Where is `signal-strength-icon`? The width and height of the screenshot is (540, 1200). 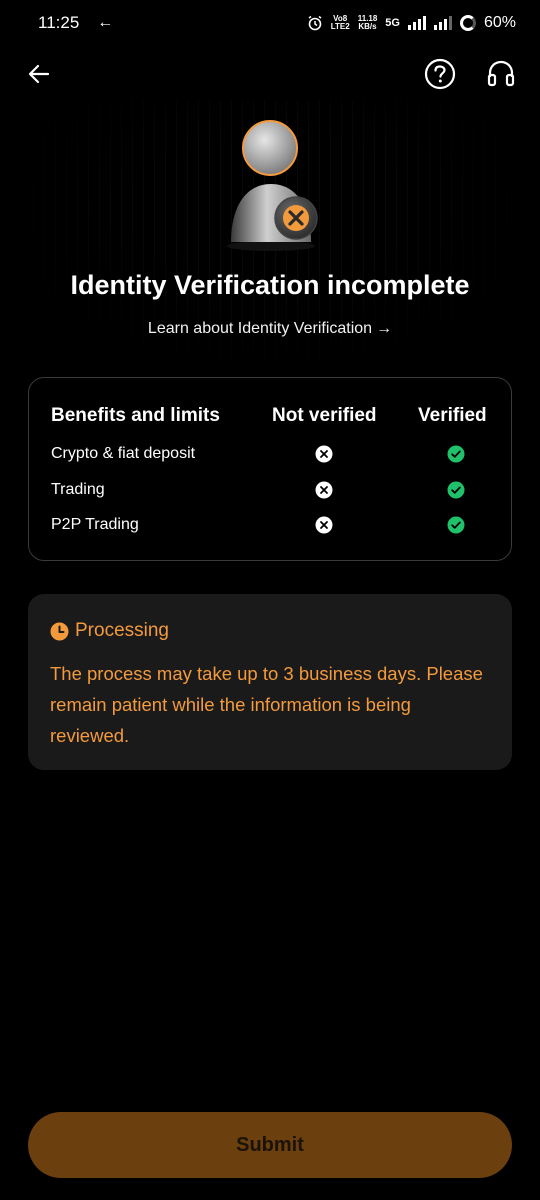 signal-strength-icon is located at coordinates (416, 23).